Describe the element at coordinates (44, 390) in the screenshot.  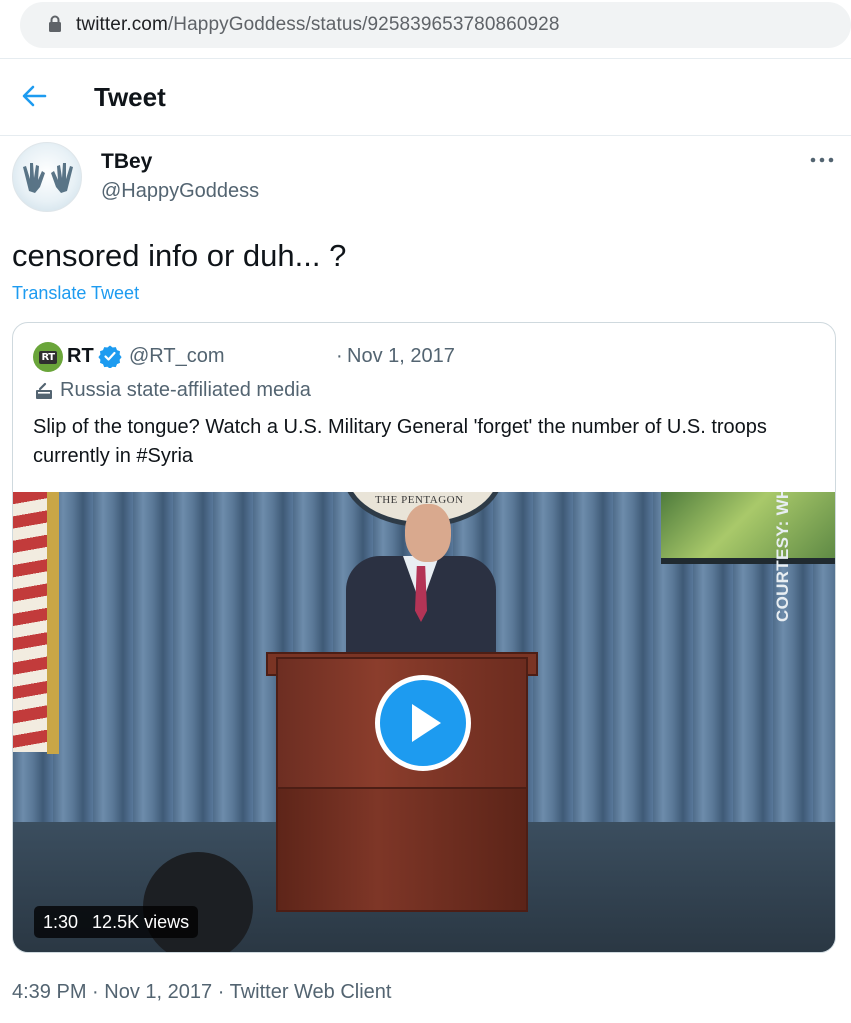
I see `state-media-icon` at that location.